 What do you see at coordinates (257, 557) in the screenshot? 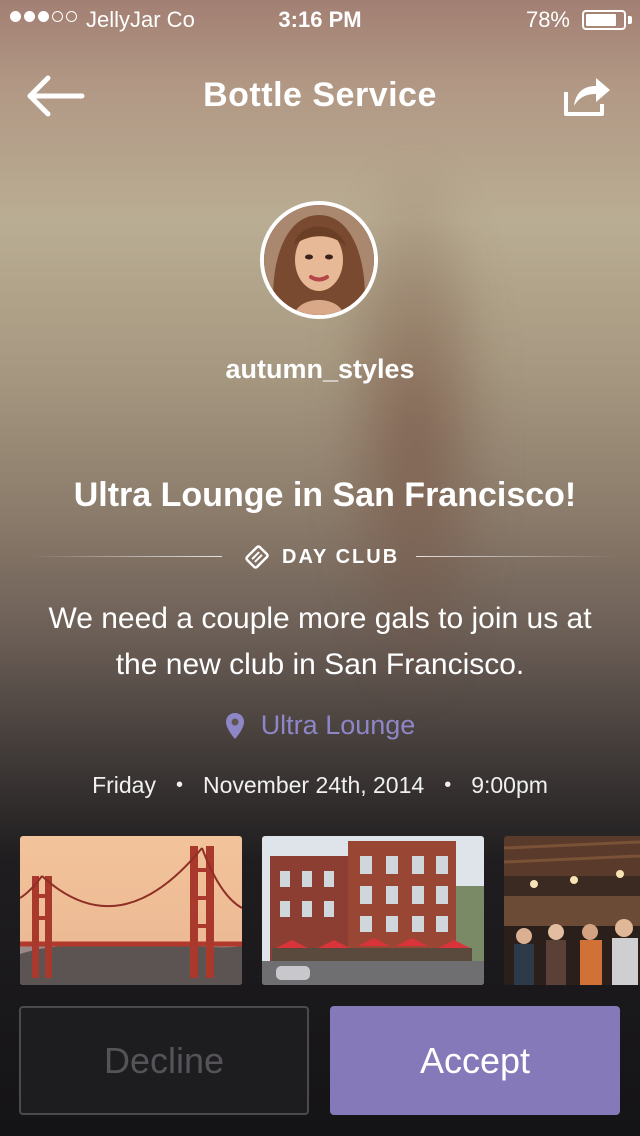
I see `tag-icon` at bounding box center [257, 557].